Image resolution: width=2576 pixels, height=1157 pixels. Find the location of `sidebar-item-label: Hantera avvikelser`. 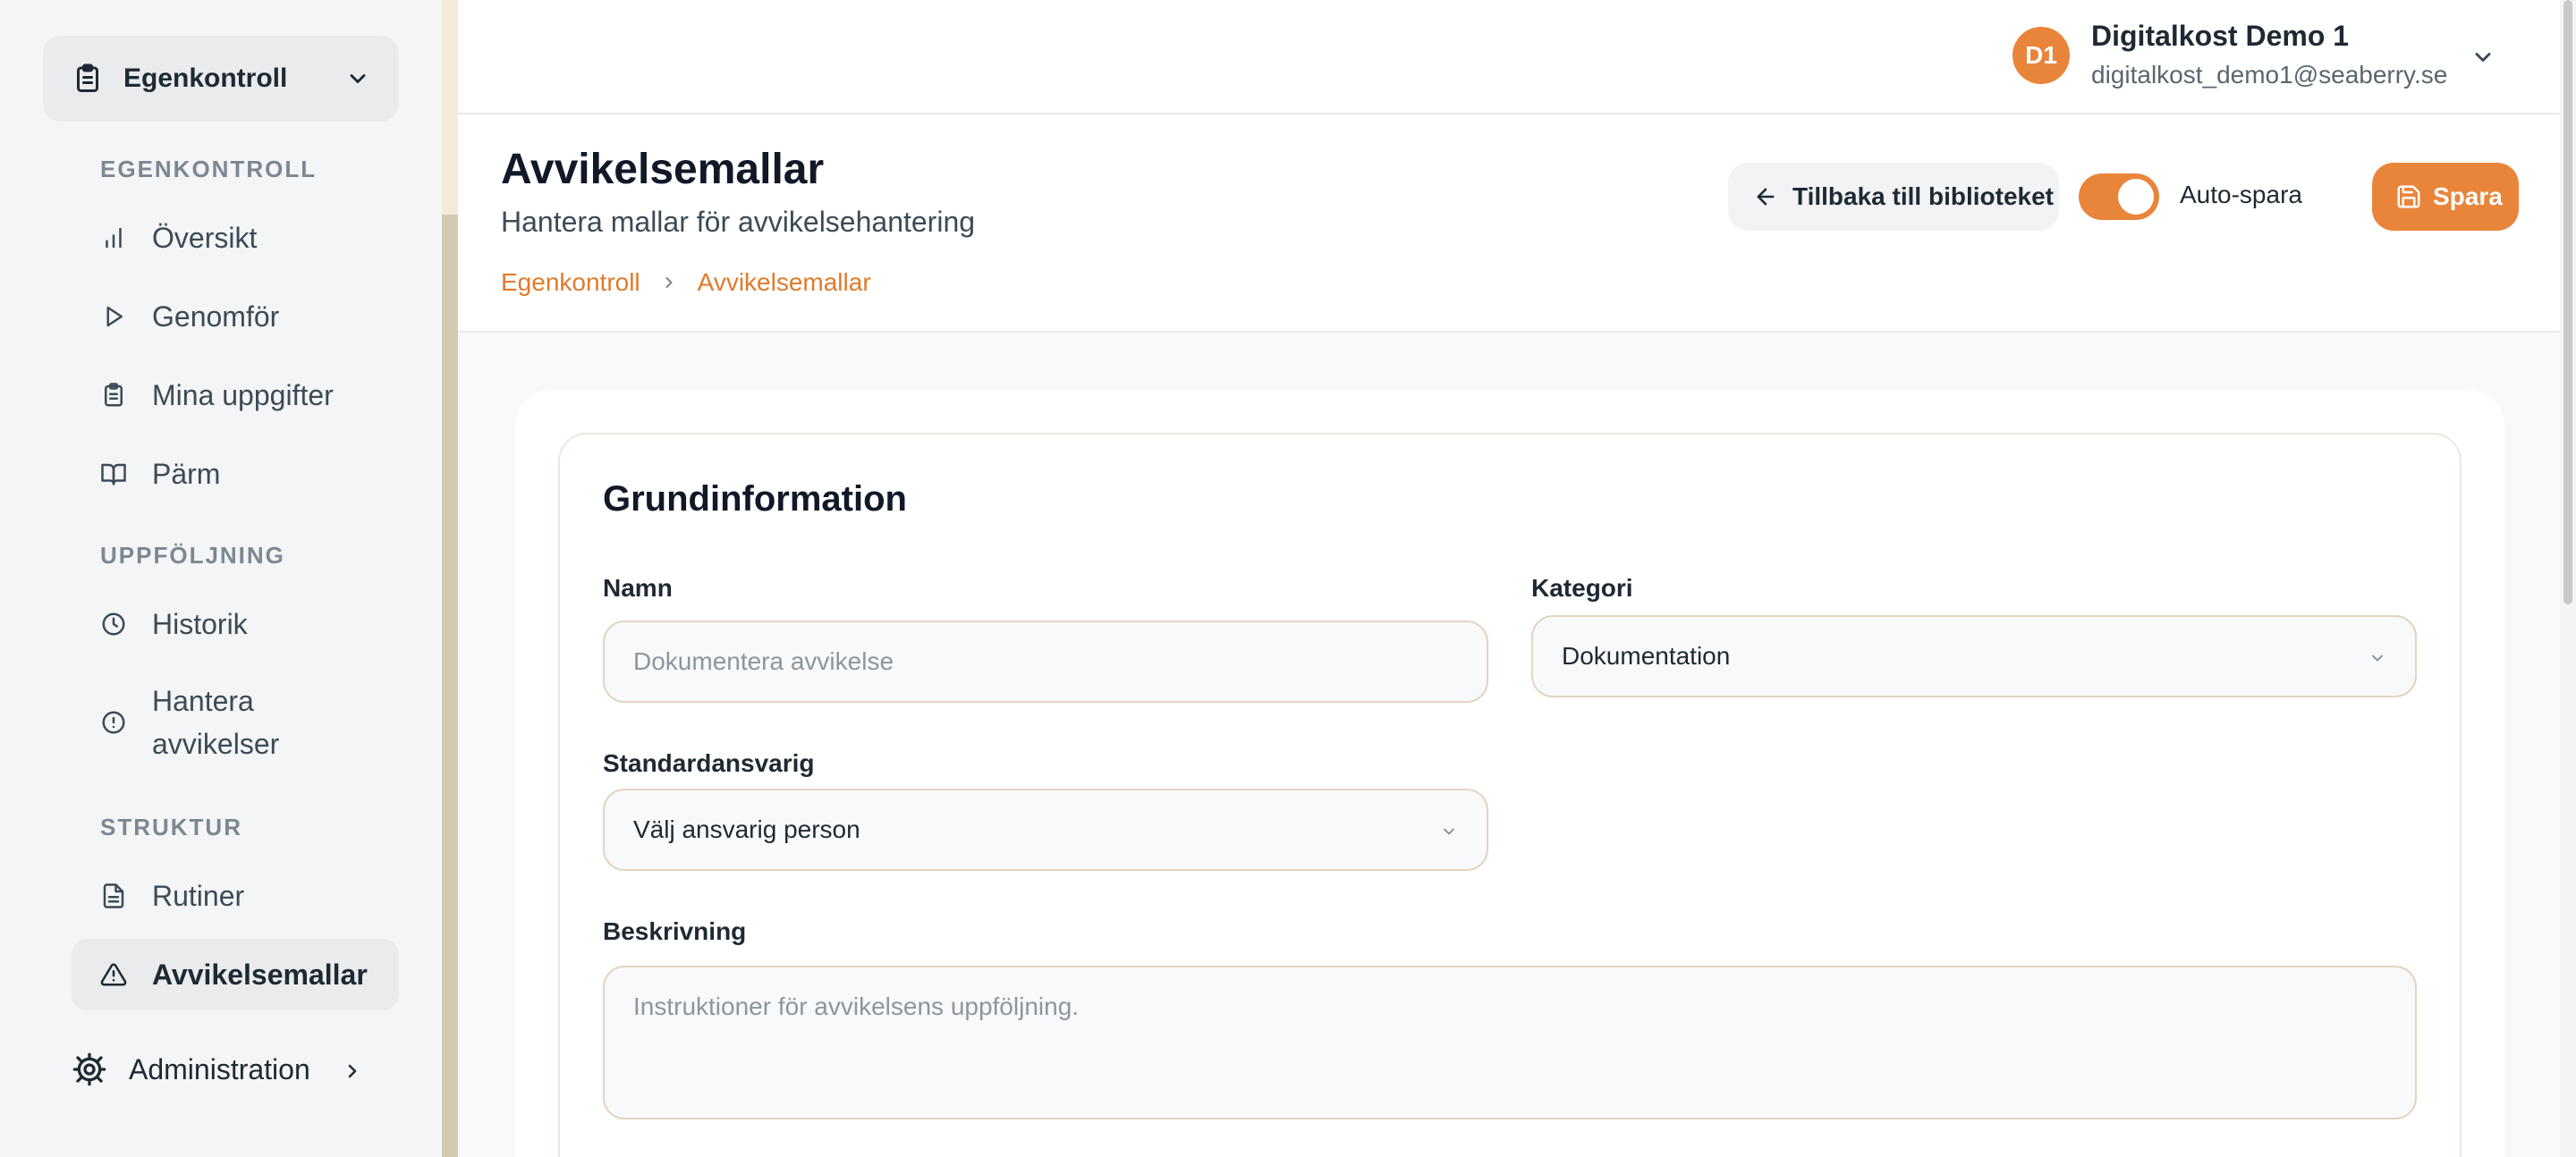

sidebar-item-label: Hantera avvikelser is located at coordinates (216, 722).